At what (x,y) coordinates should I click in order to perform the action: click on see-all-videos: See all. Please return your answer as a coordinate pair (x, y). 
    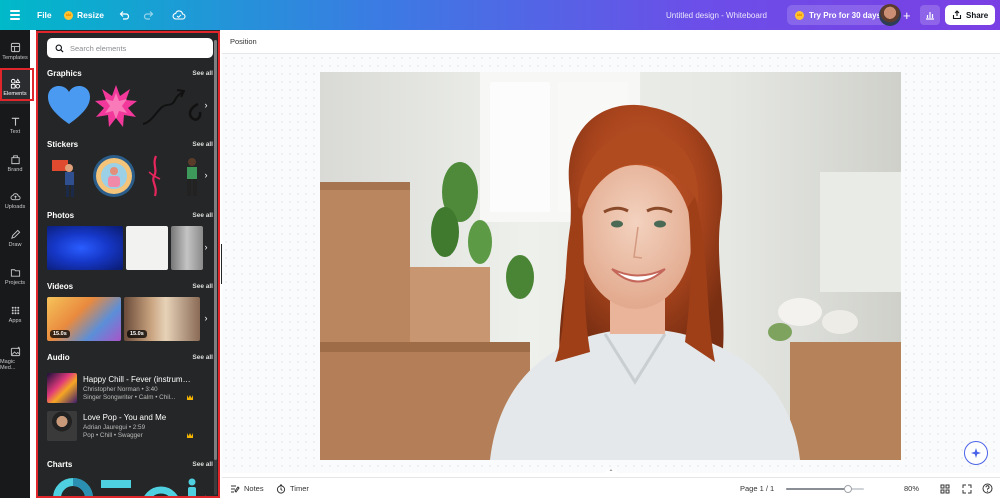
    Looking at the image, I should click on (202, 286).